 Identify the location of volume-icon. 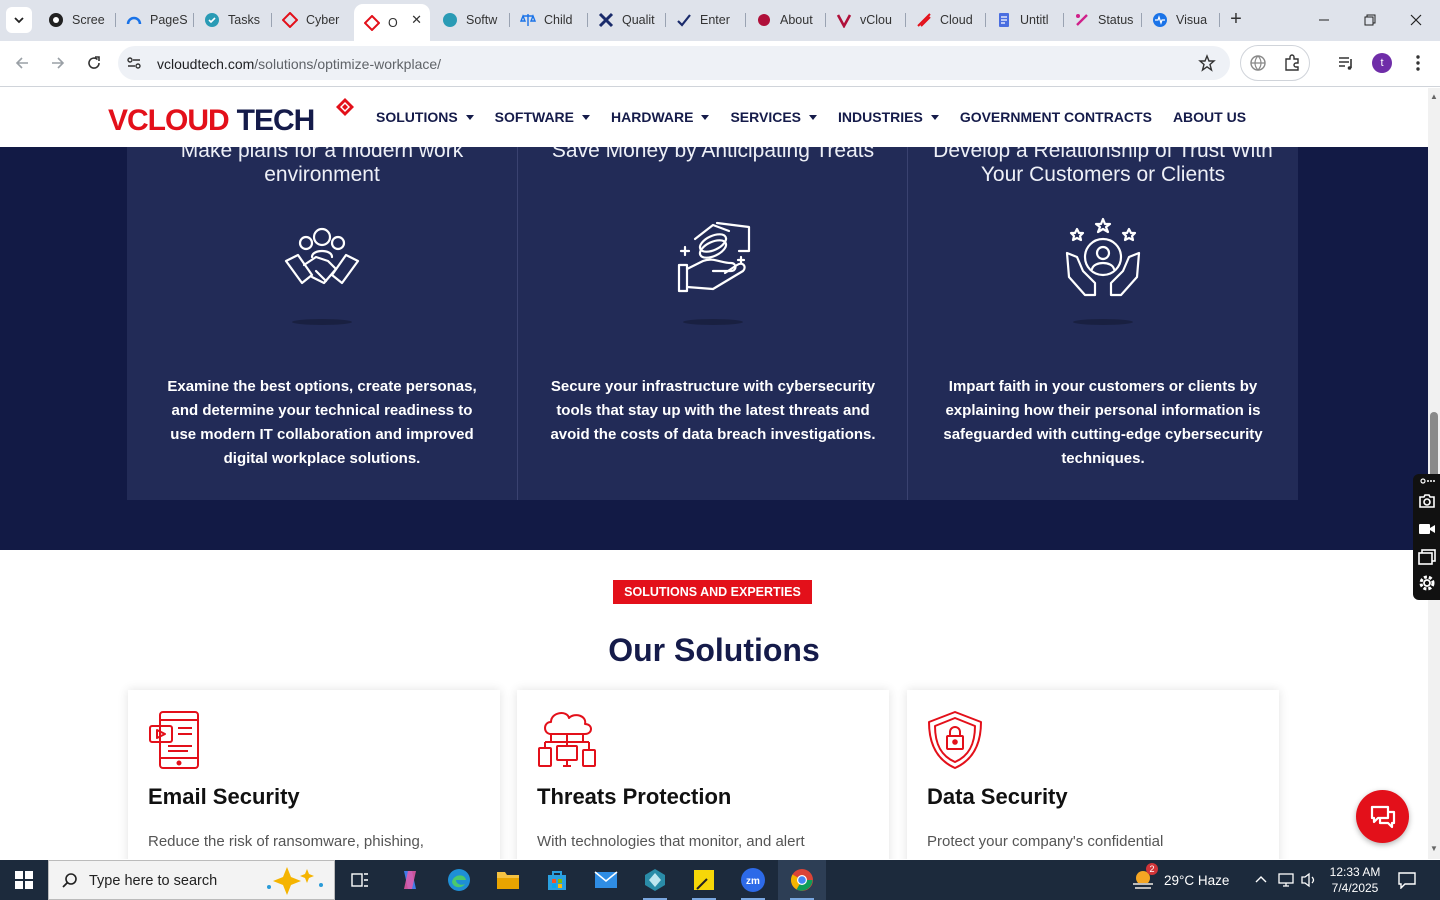
(1309, 882).